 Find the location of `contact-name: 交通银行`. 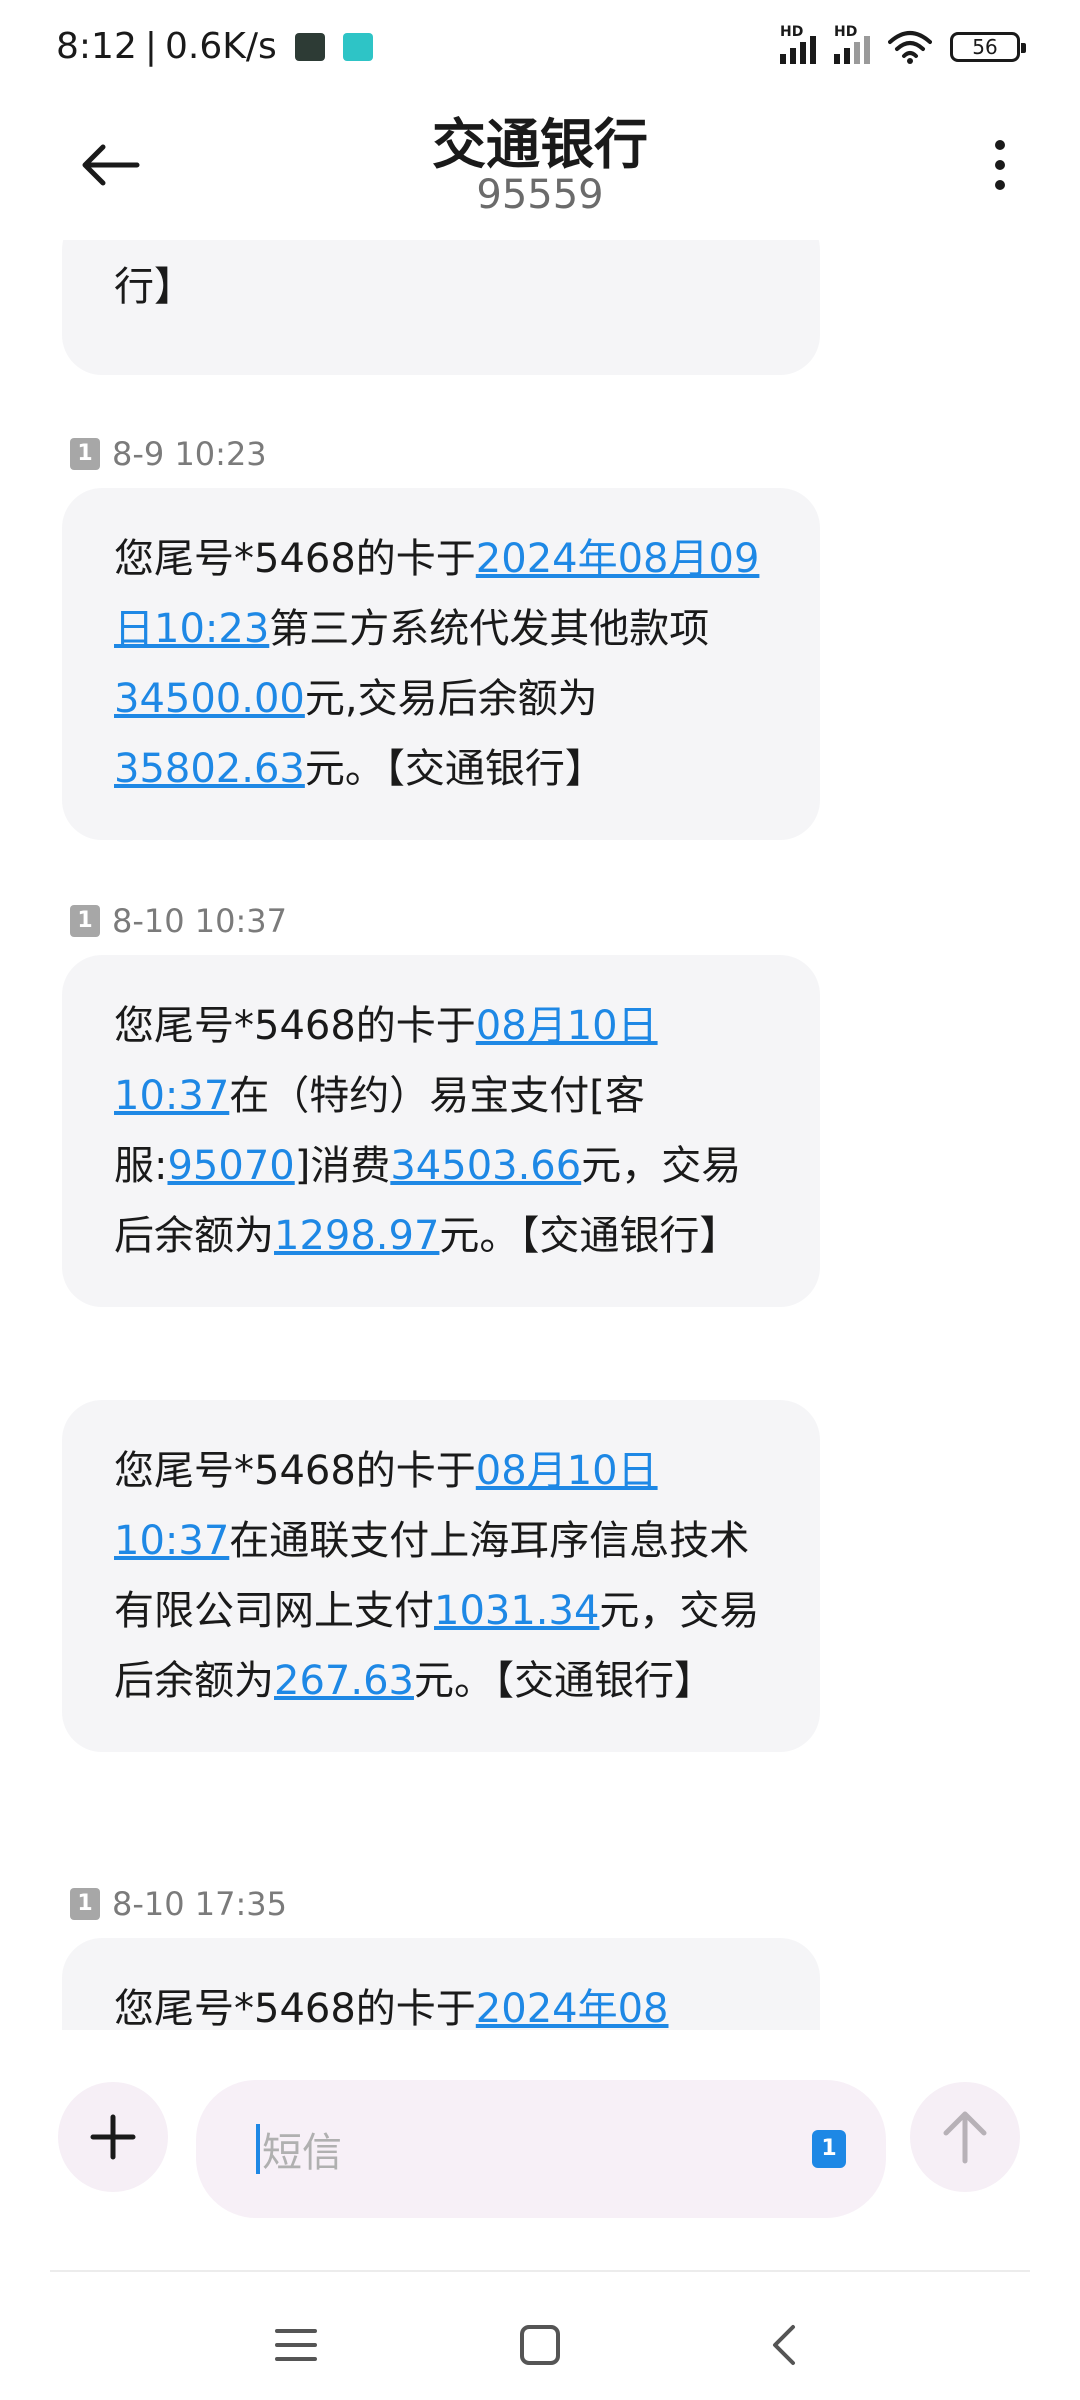

contact-name: 交通银行 is located at coordinates (540, 144).